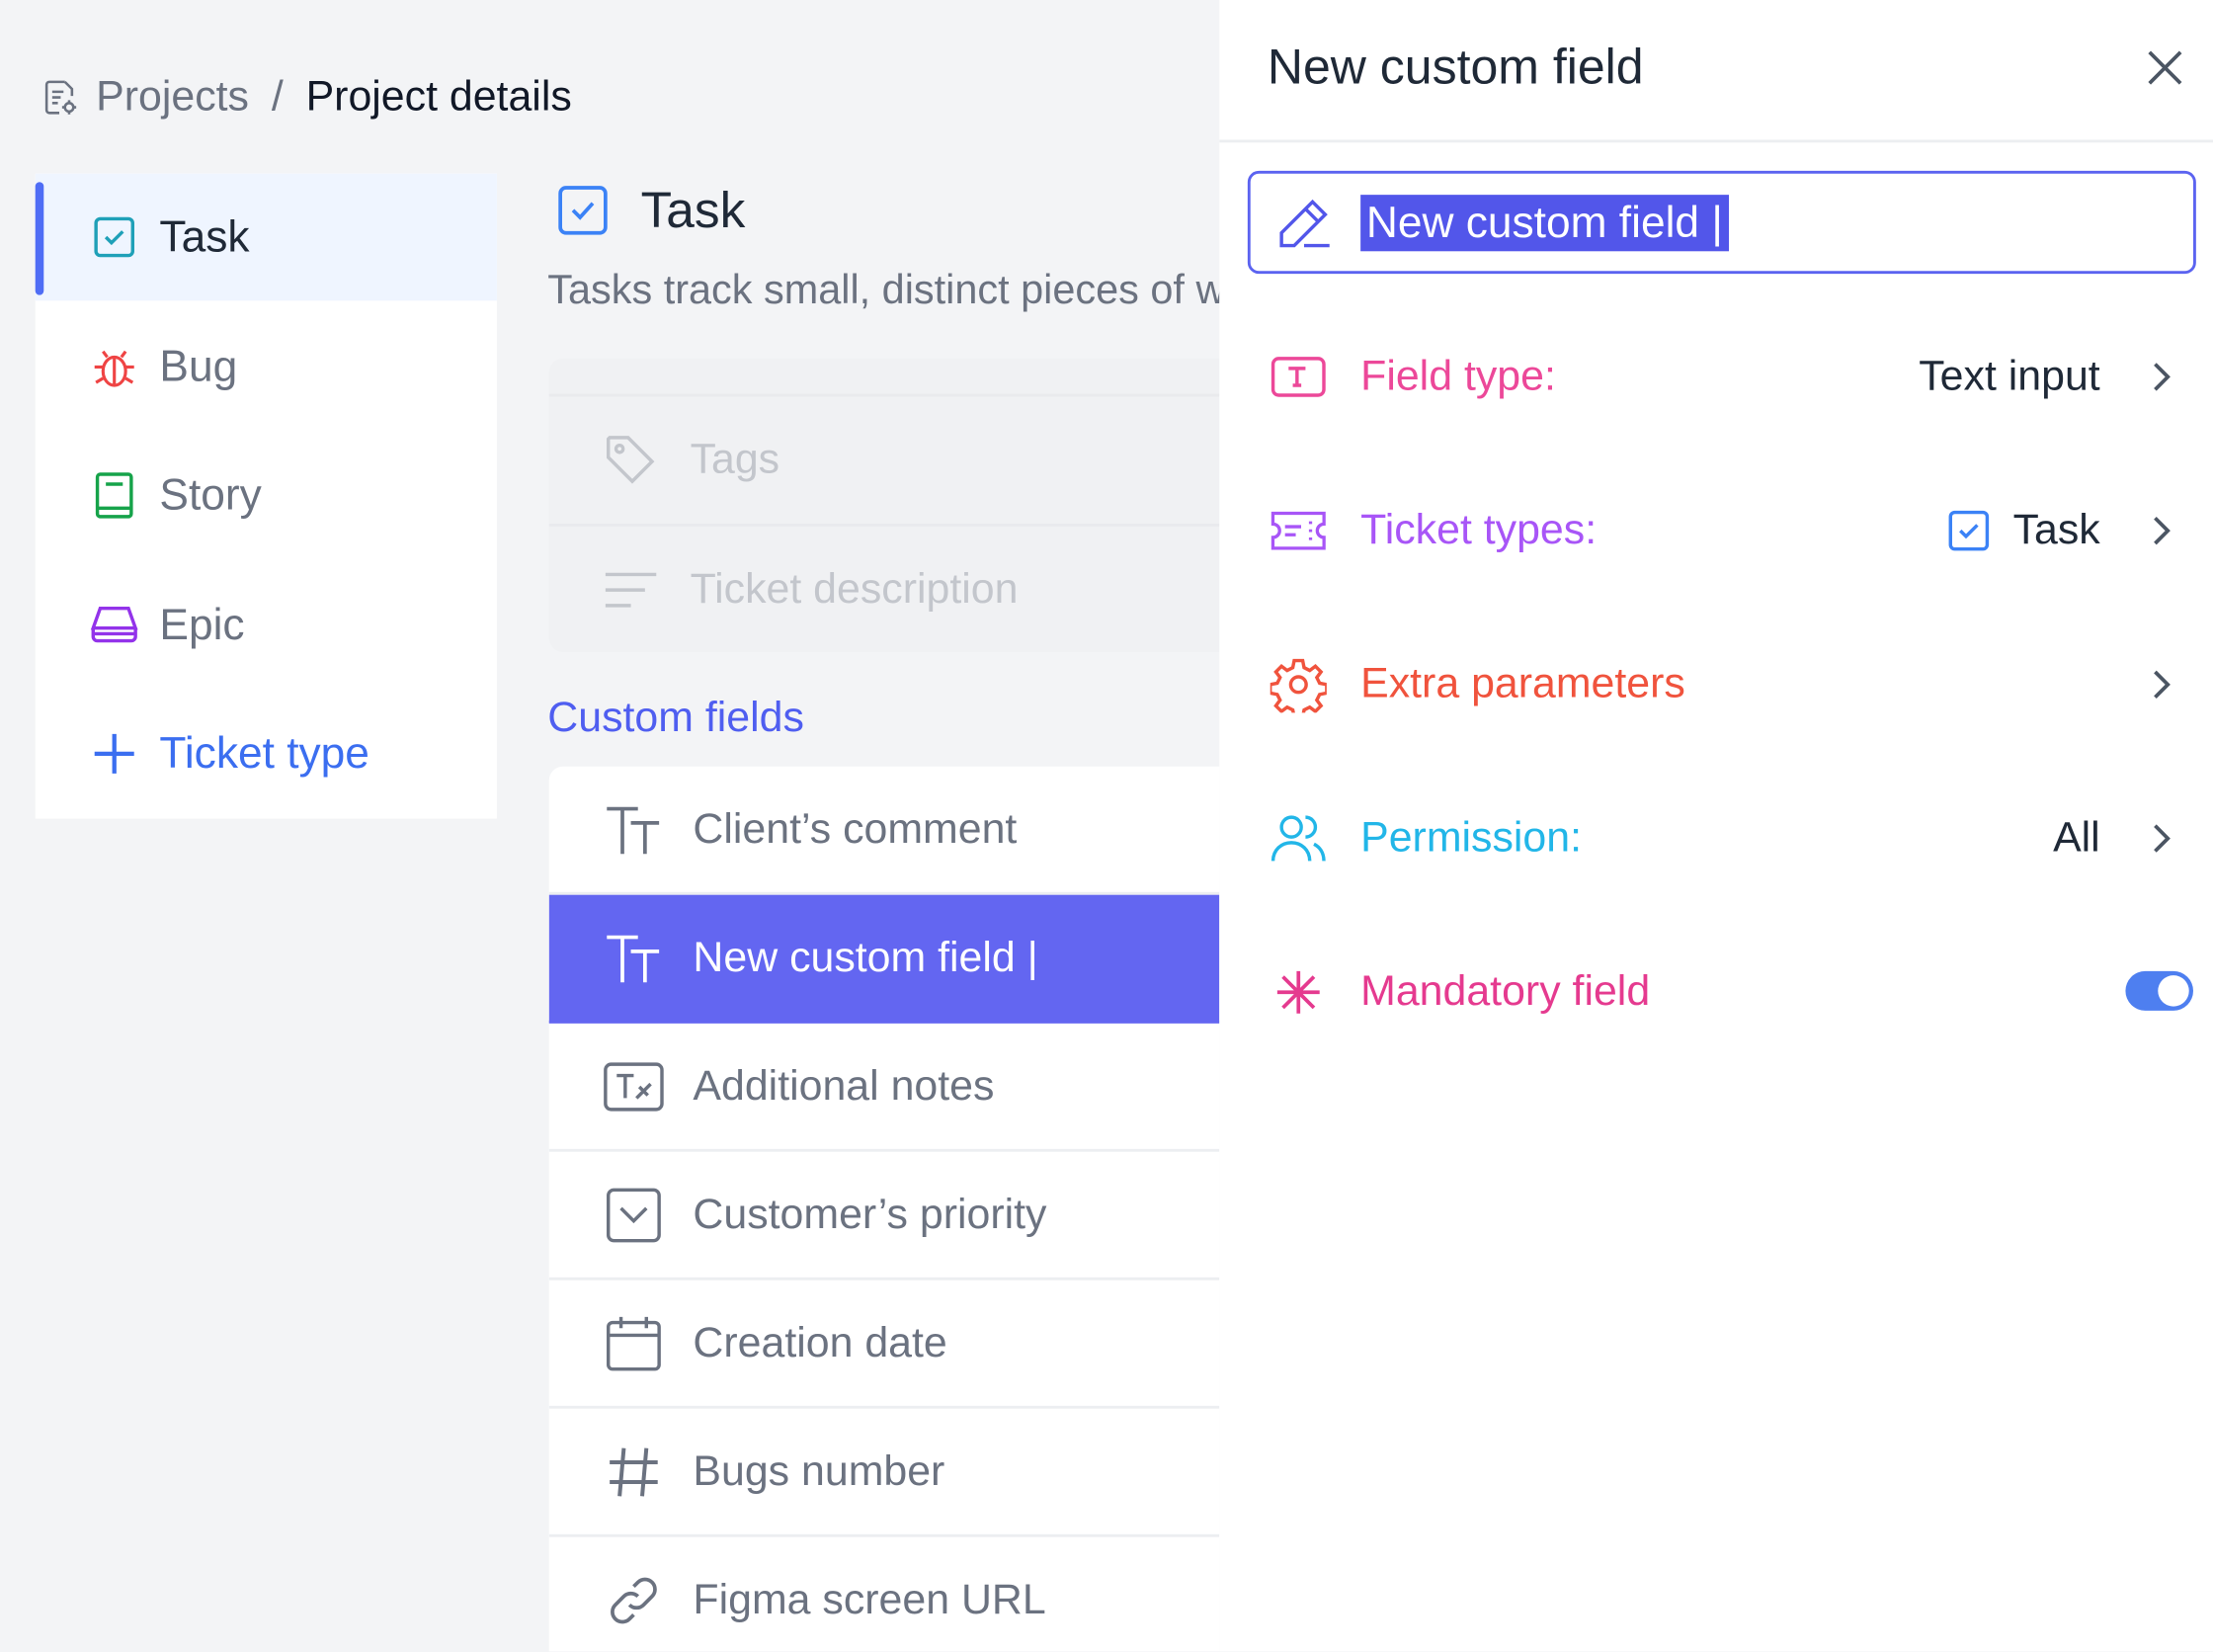 This screenshot has width=2213, height=1652. What do you see at coordinates (114, 625) in the screenshot?
I see `layers-icon` at bounding box center [114, 625].